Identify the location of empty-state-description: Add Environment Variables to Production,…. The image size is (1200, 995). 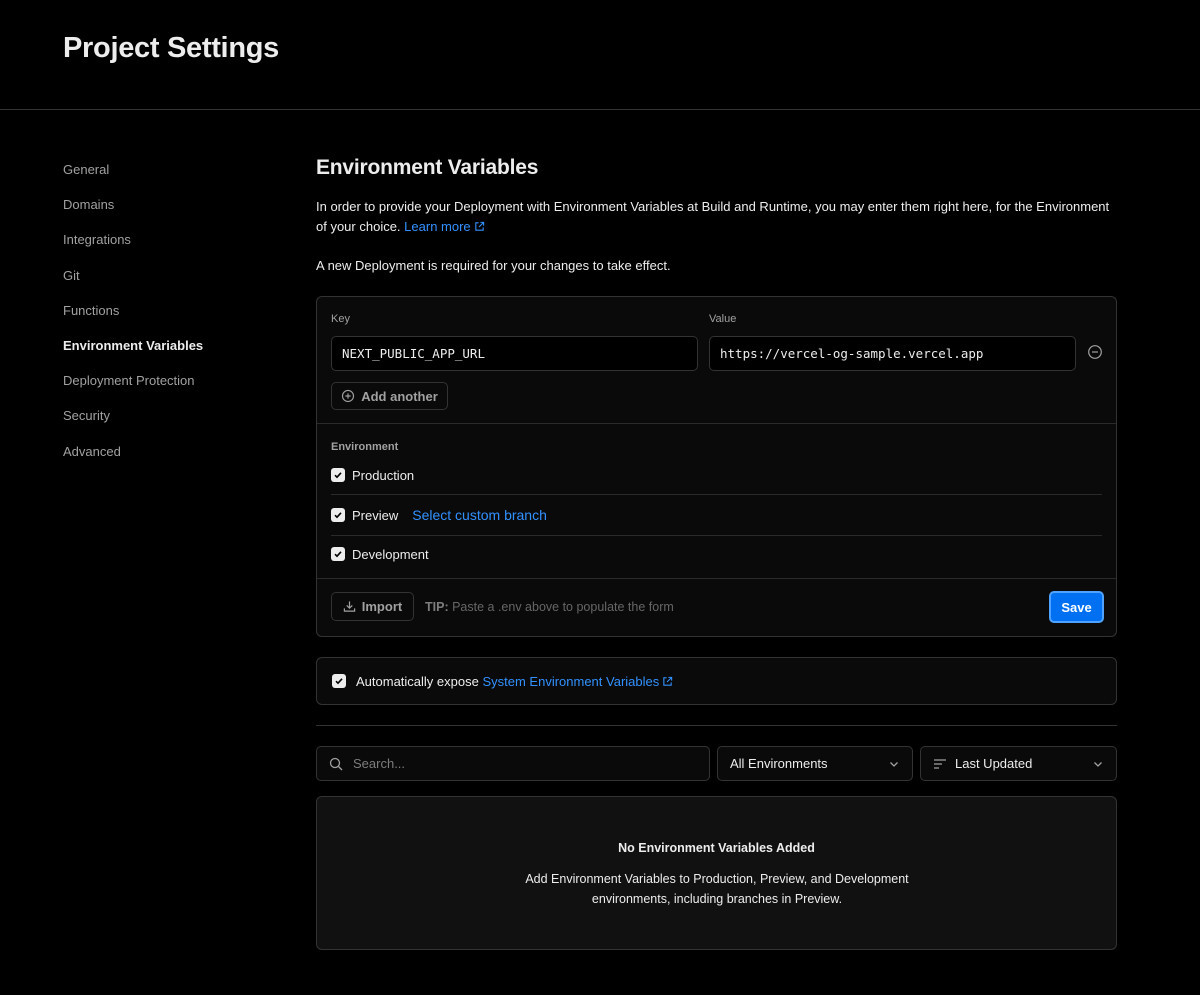
(717, 889).